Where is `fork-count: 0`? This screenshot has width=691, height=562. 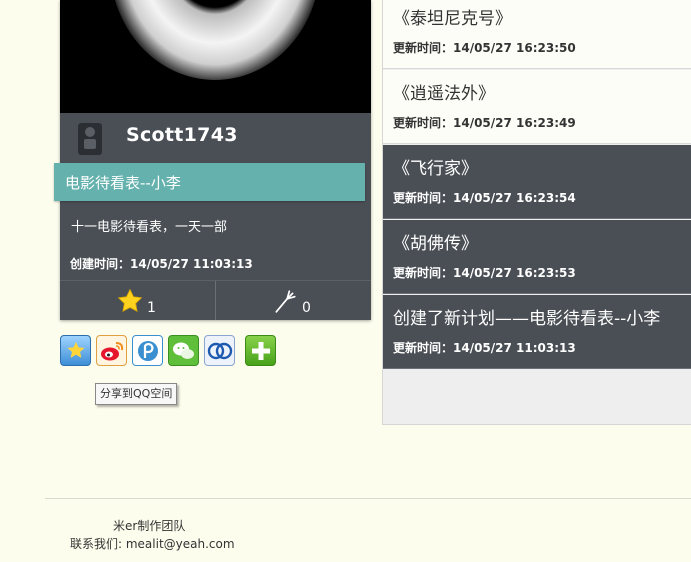
fork-count: 0 is located at coordinates (306, 308).